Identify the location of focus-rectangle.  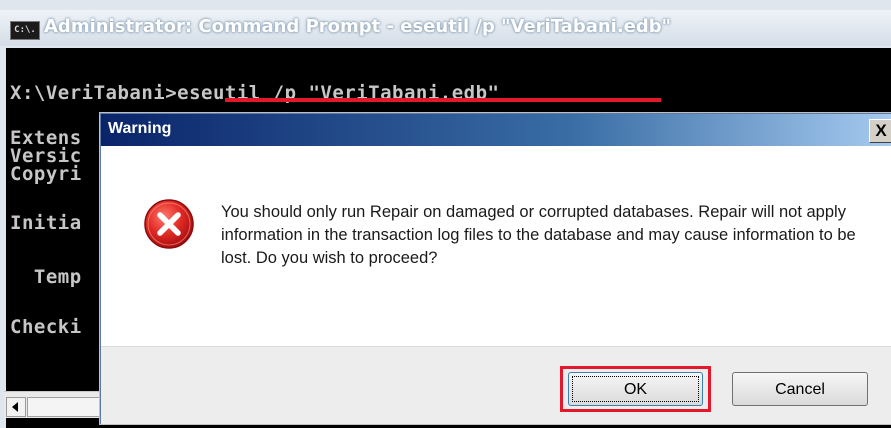
(635, 389).